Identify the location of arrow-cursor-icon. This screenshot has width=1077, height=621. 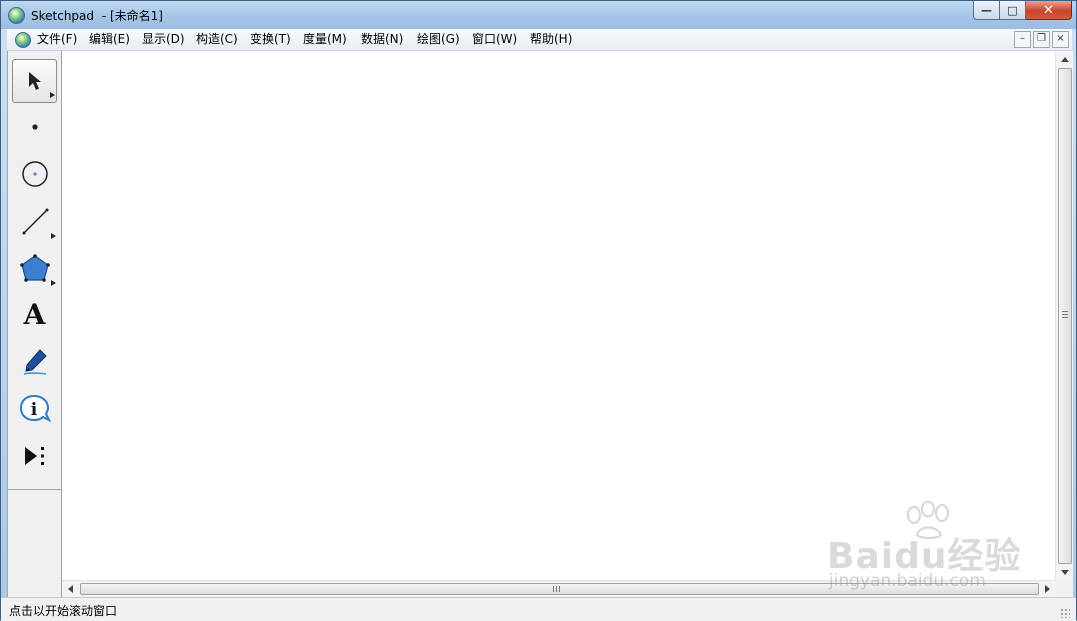
(34, 81).